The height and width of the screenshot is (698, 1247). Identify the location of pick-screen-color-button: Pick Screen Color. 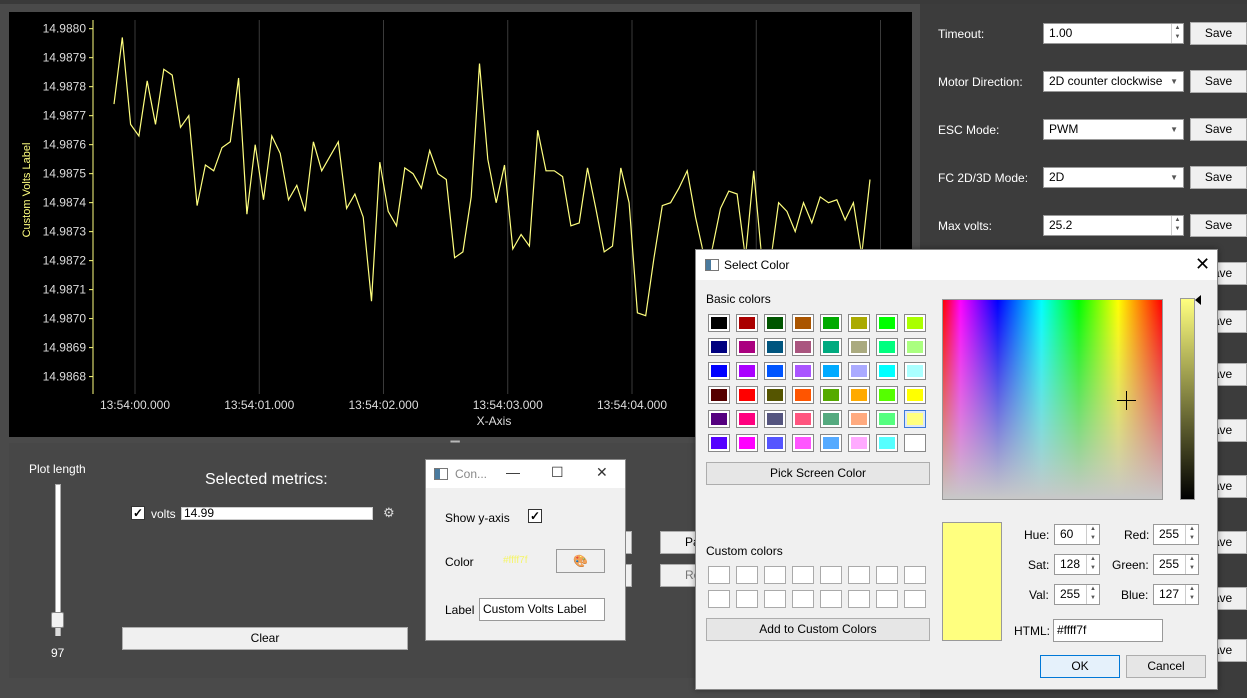
(818, 473).